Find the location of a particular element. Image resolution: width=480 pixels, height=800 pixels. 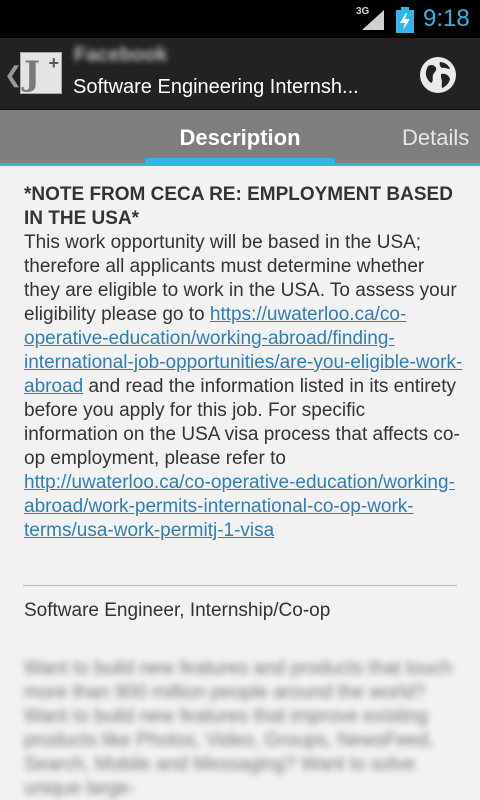

tab-selected-indicator is located at coordinates (240, 162).